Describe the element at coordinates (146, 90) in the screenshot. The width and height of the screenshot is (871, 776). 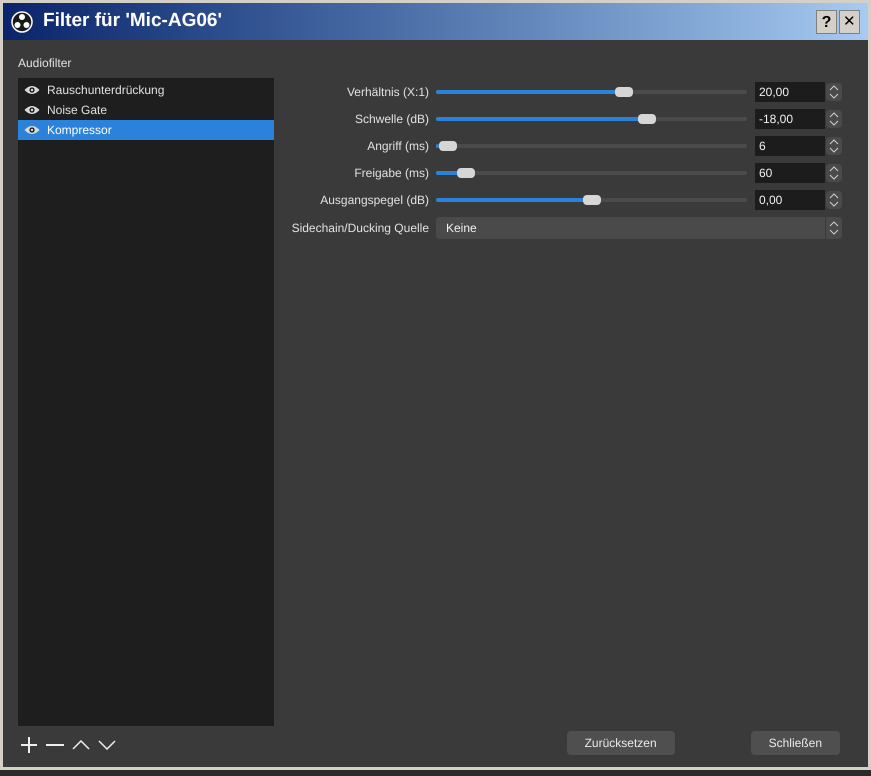
I see `filter-item: Rauschunterdrückung` at that location.